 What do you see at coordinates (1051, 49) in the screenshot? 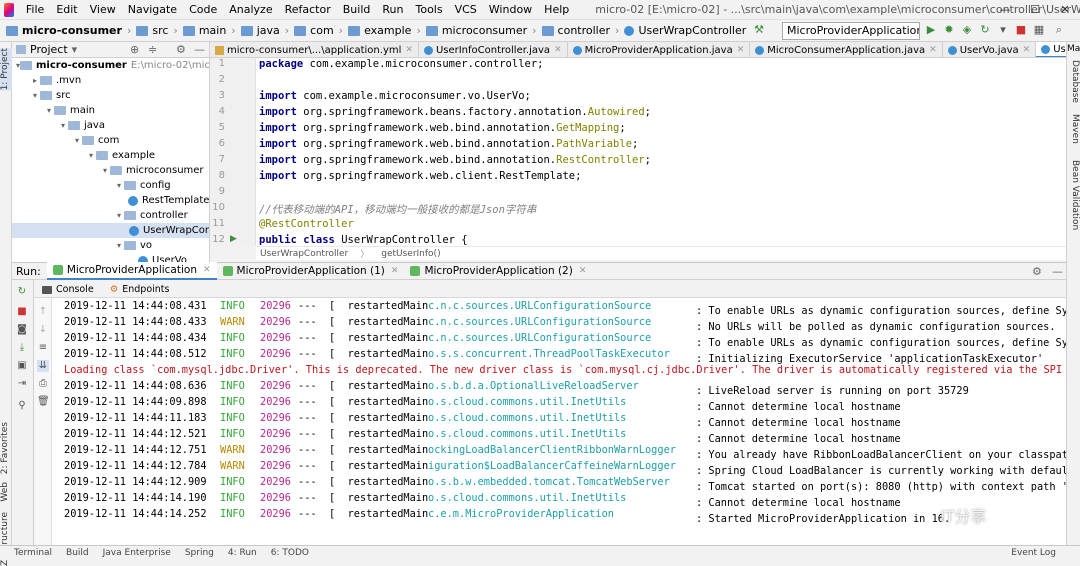
I see `editor-tab: UserWrapController.java✕` at bounding box center [1051, 49].